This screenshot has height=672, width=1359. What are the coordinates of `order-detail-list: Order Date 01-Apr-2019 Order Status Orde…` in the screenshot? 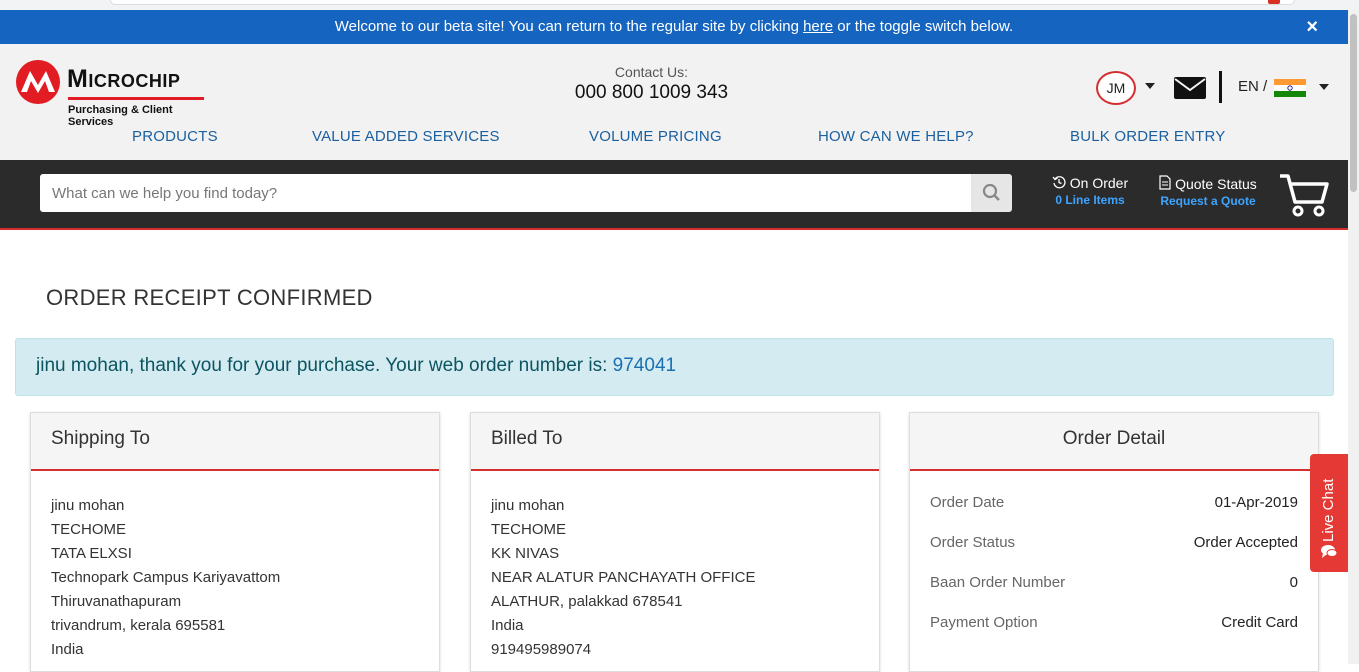 It's located at (1114, 562).